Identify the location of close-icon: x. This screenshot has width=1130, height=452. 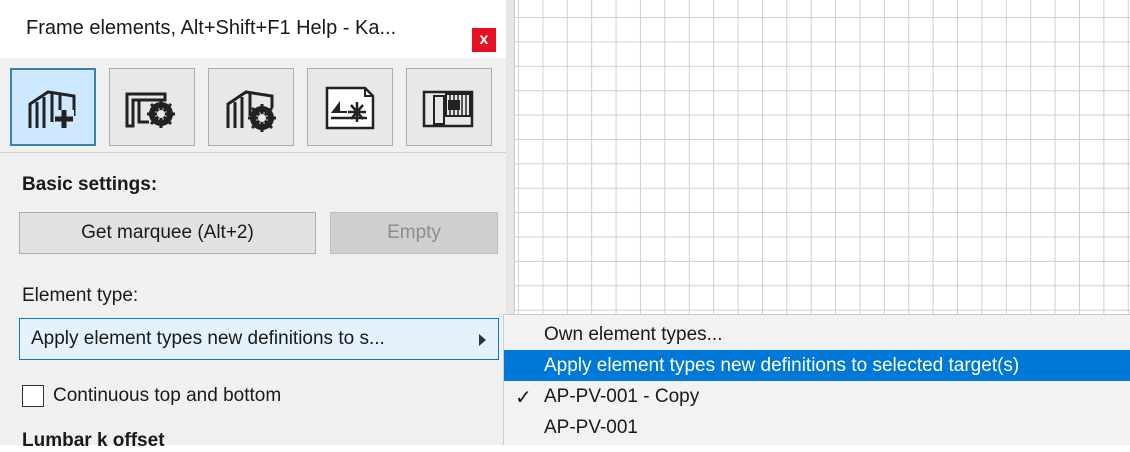
(484, 39).